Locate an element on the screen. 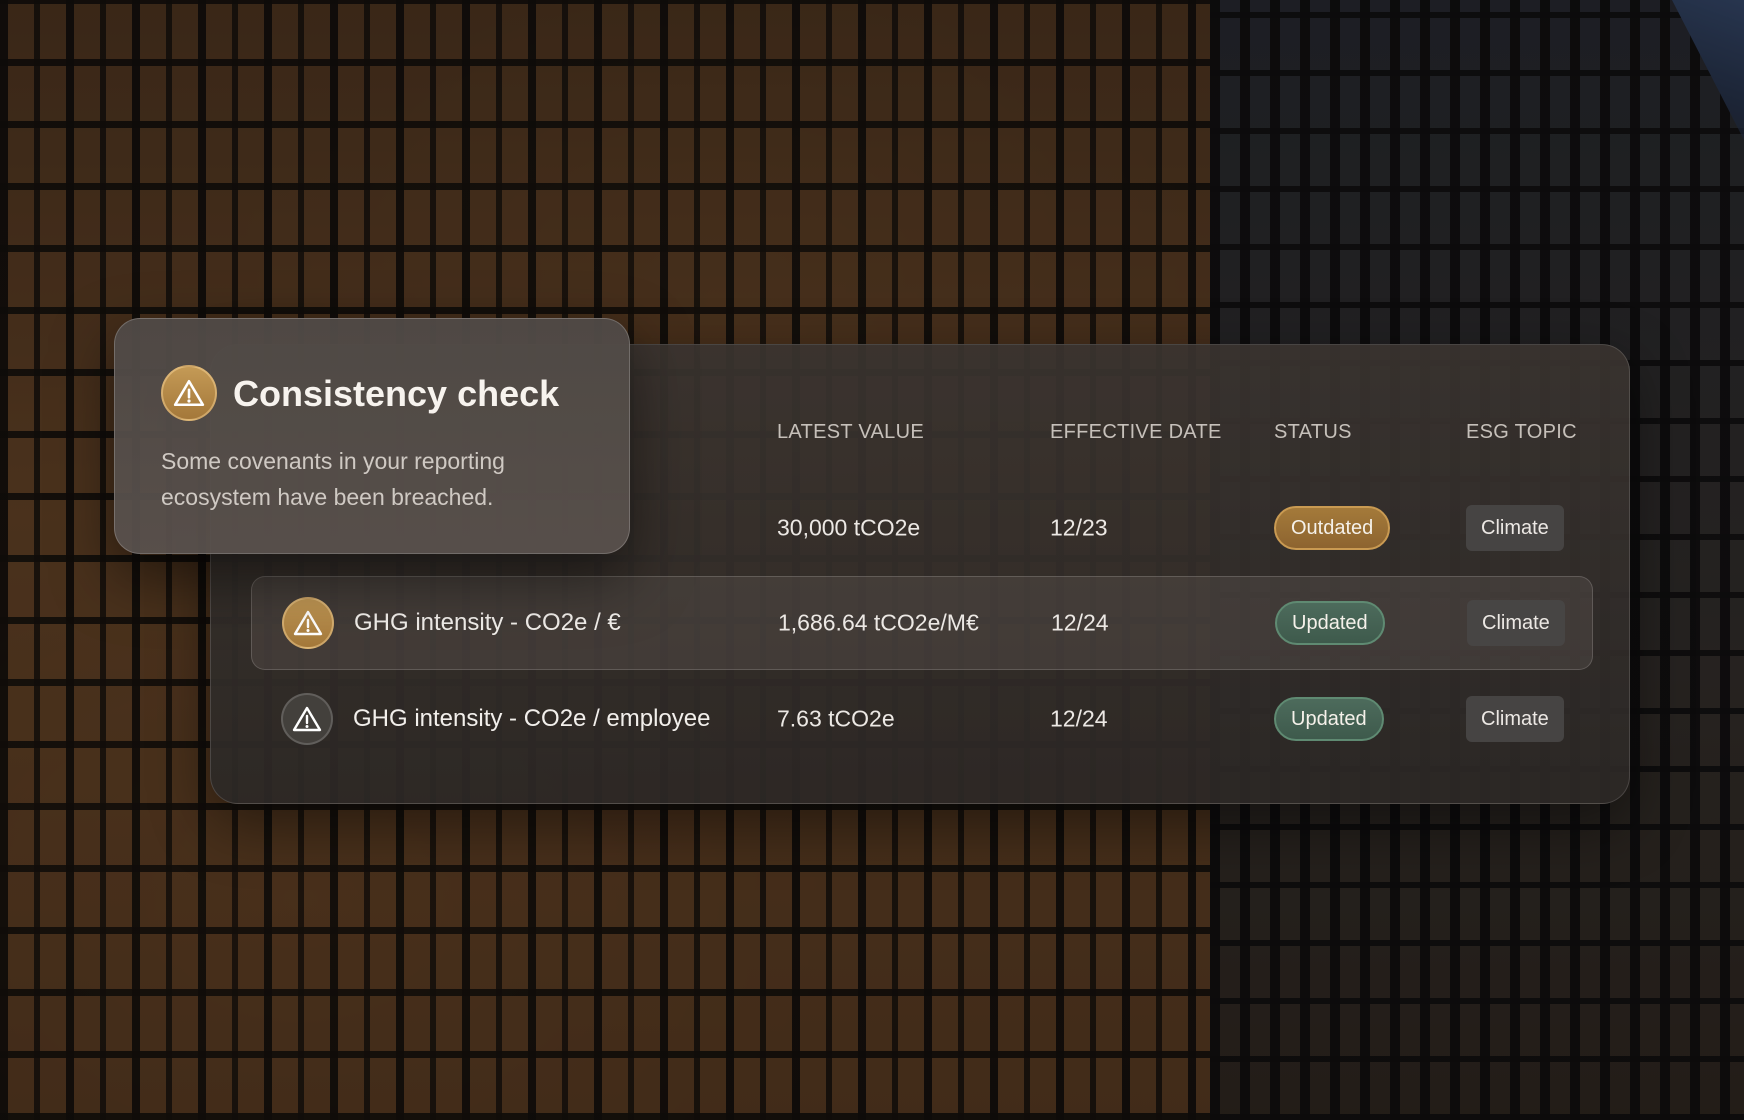 The width and height of the screenshot is (1744, 1120). column-header-esg-topic: ESG TOPIC is located at coordinates (1521, 432).